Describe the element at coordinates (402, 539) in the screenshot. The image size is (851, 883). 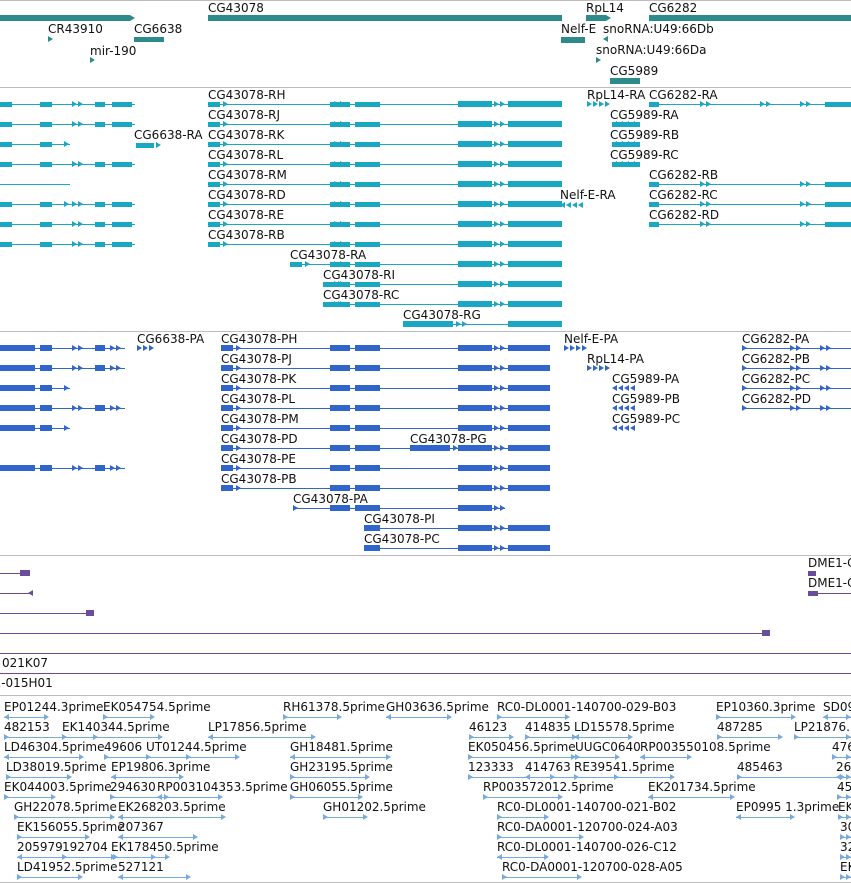
I see `proteins-label: CG43078-PC` at that location.